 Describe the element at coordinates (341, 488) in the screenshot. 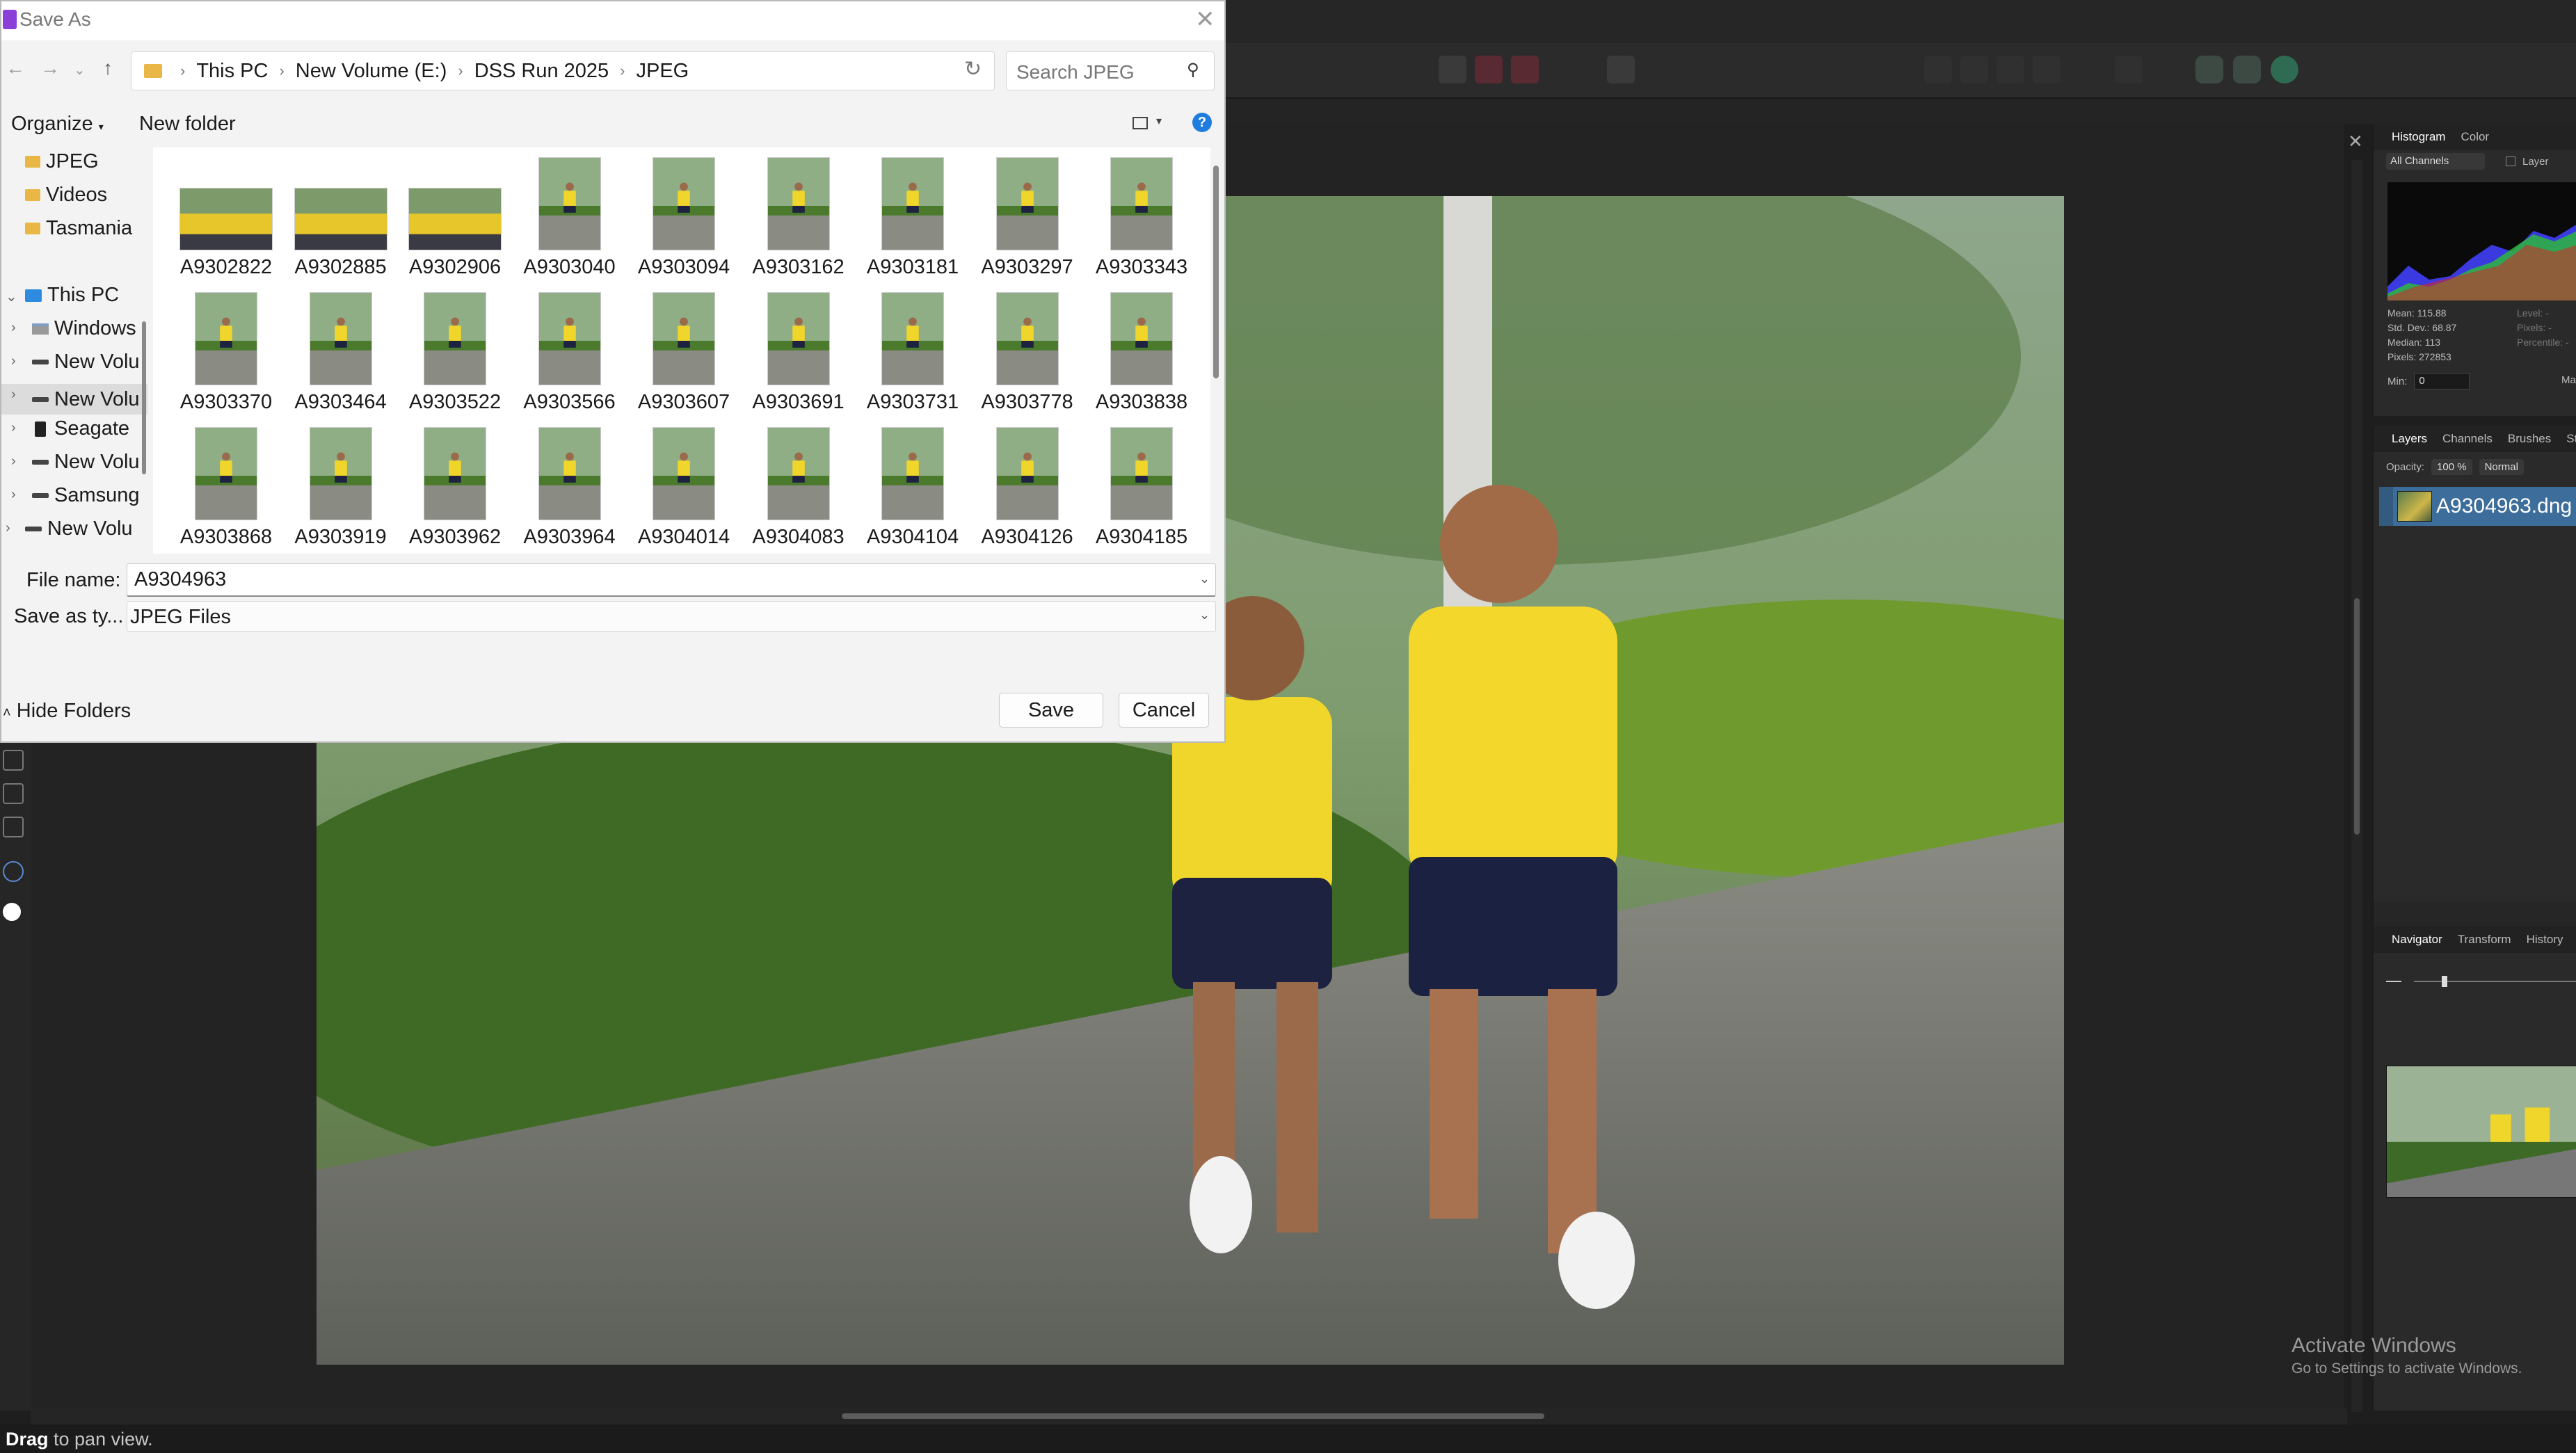

I see `file-thumbnail: A9303919` at that location.